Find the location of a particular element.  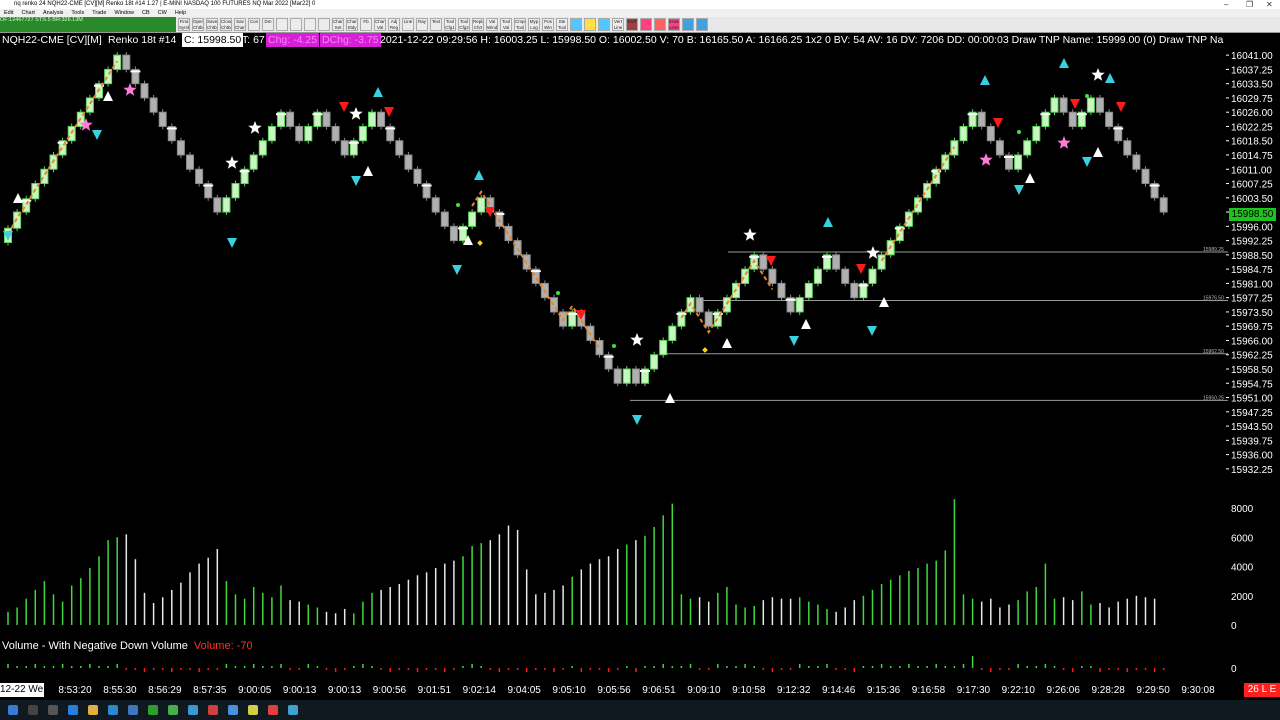

price-tick-label: 16003.50 is located at coordinates (1252, 199).